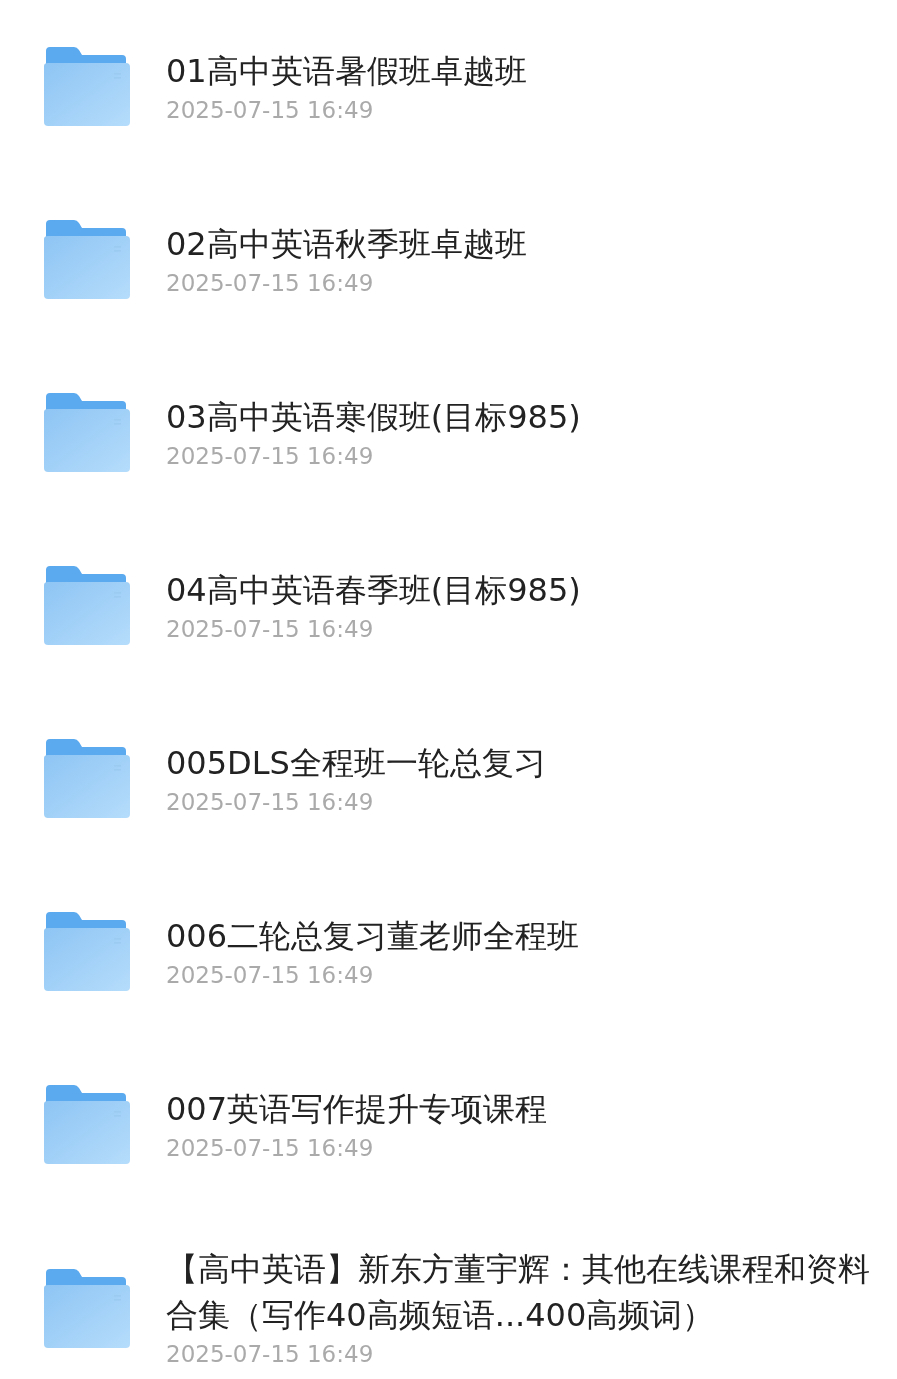 This screenshot has height=1379, width=897. I want to click on folder-name: 006二轮总复习董老师全程班, so click(526, 935).